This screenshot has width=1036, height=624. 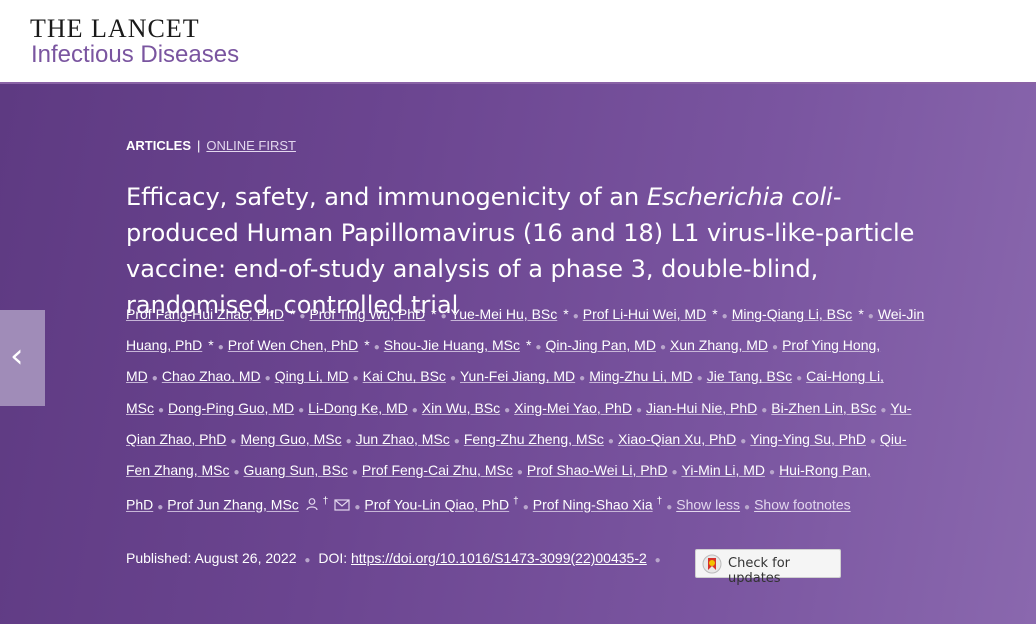 What do you see at coordinates (333, 558) in the screenshot?
I see `doi-label: DOI:` at bounding box center [333, 558].